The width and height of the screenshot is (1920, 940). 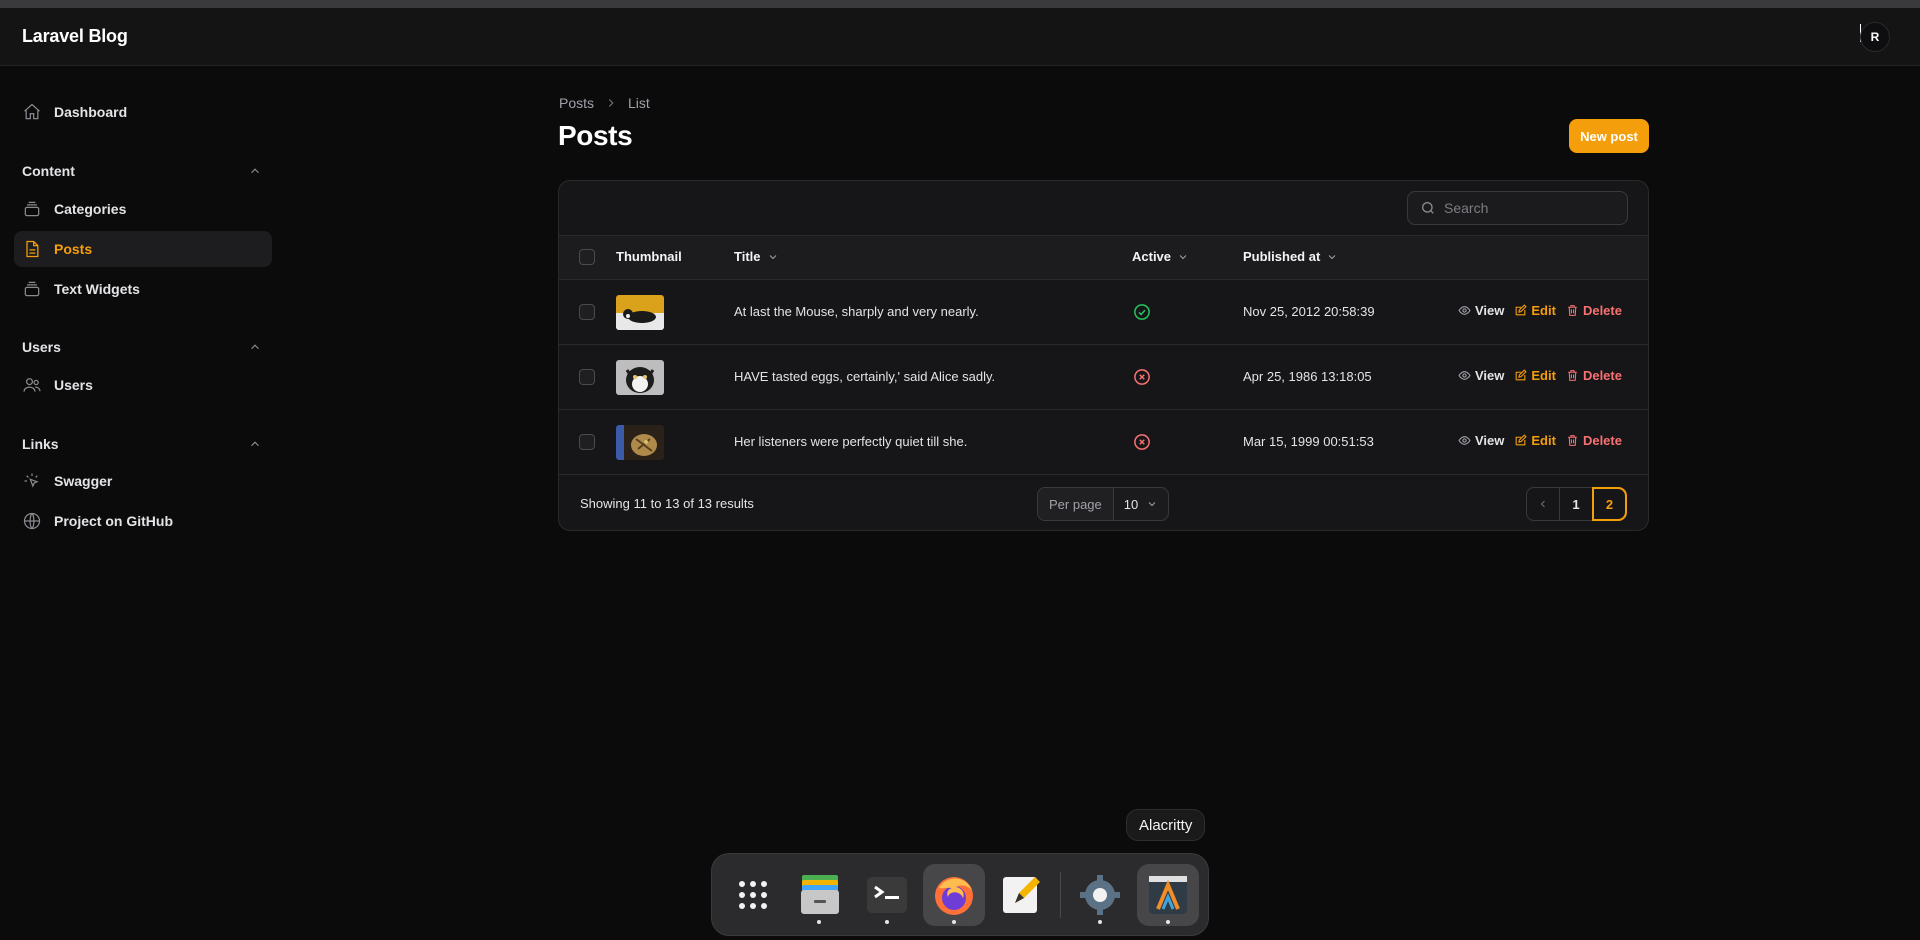 I want to click on files-icon, so click(x=820, y=895).